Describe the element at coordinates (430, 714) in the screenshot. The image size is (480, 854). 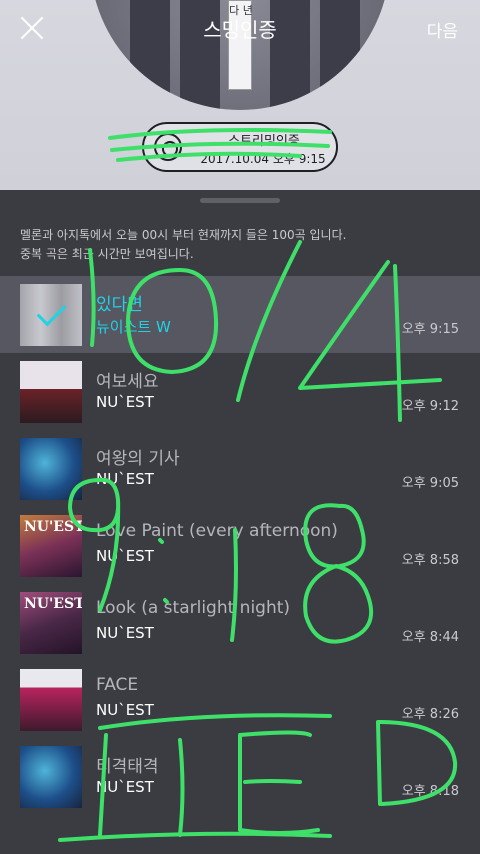
I see `song-time: 오후 8:26` at that location.